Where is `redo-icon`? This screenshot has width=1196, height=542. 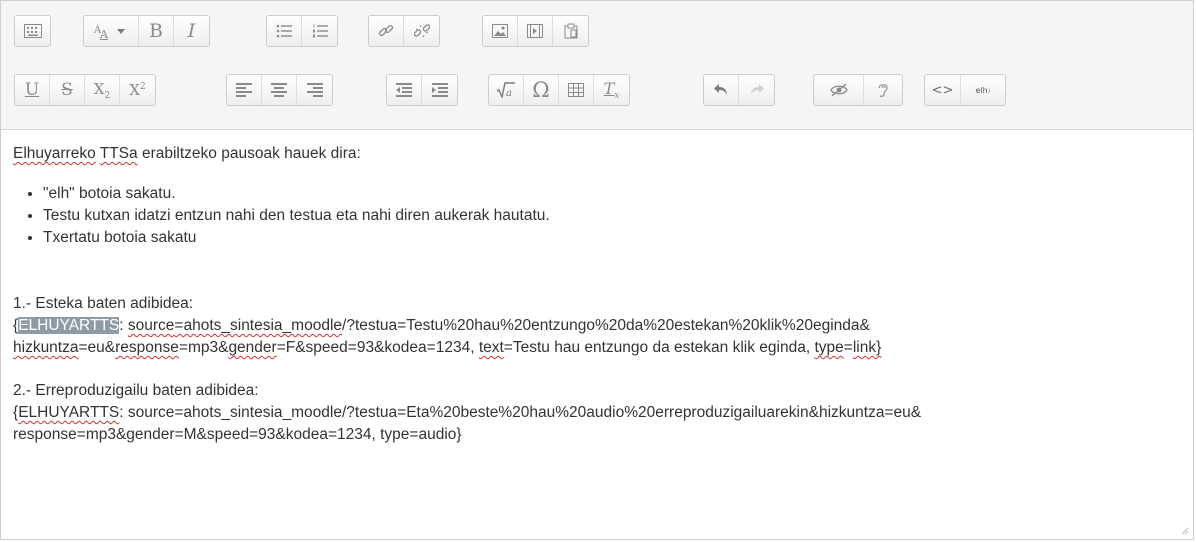
redo-icon is located at coordinates (757, 90).